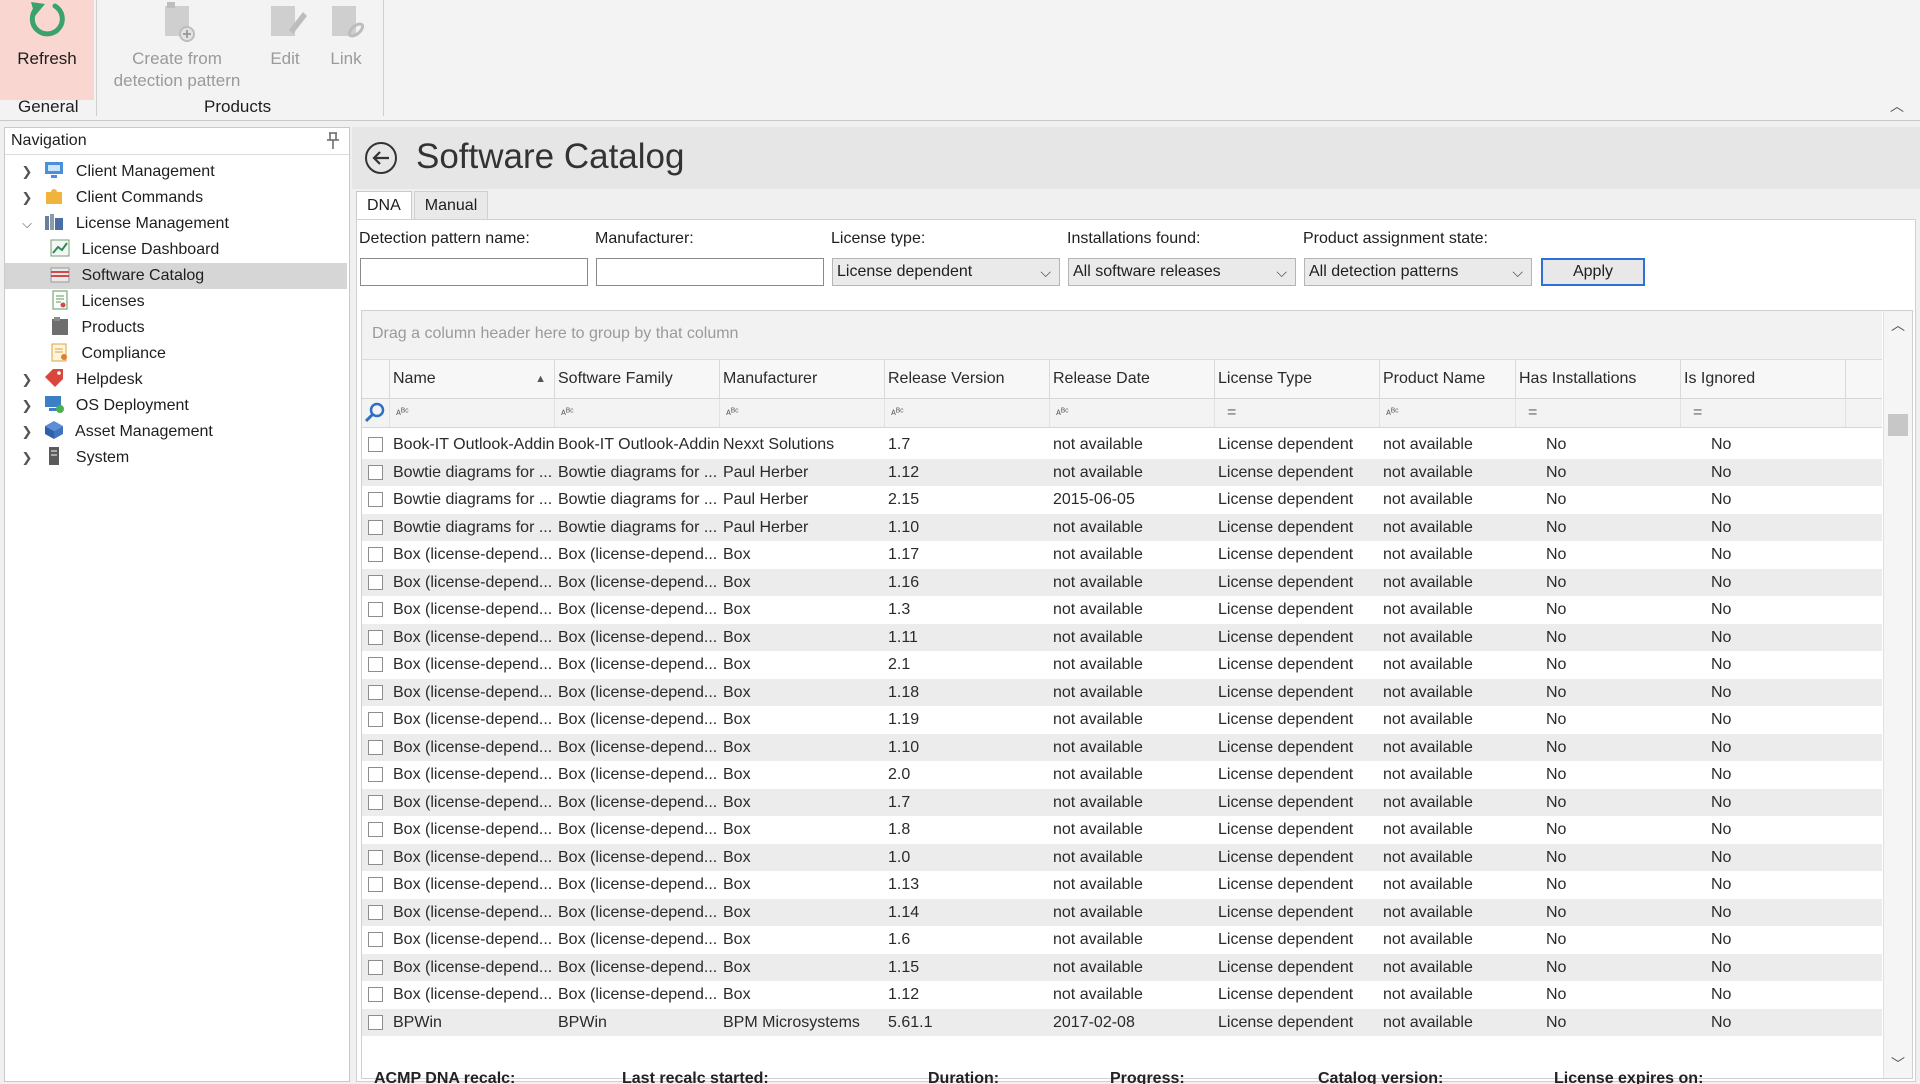 The height and width of the screenshot is (1084, 1920). What do you see at coordinates (192, 354) in the screenshot?
I see `nav-item-compliance: Compliance` at bounding box center [192, 354].